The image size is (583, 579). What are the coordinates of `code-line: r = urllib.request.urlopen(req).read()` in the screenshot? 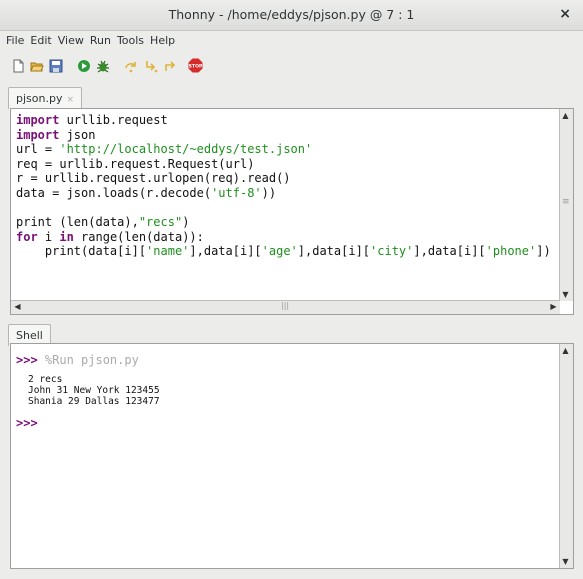 It's located at (292, 178).